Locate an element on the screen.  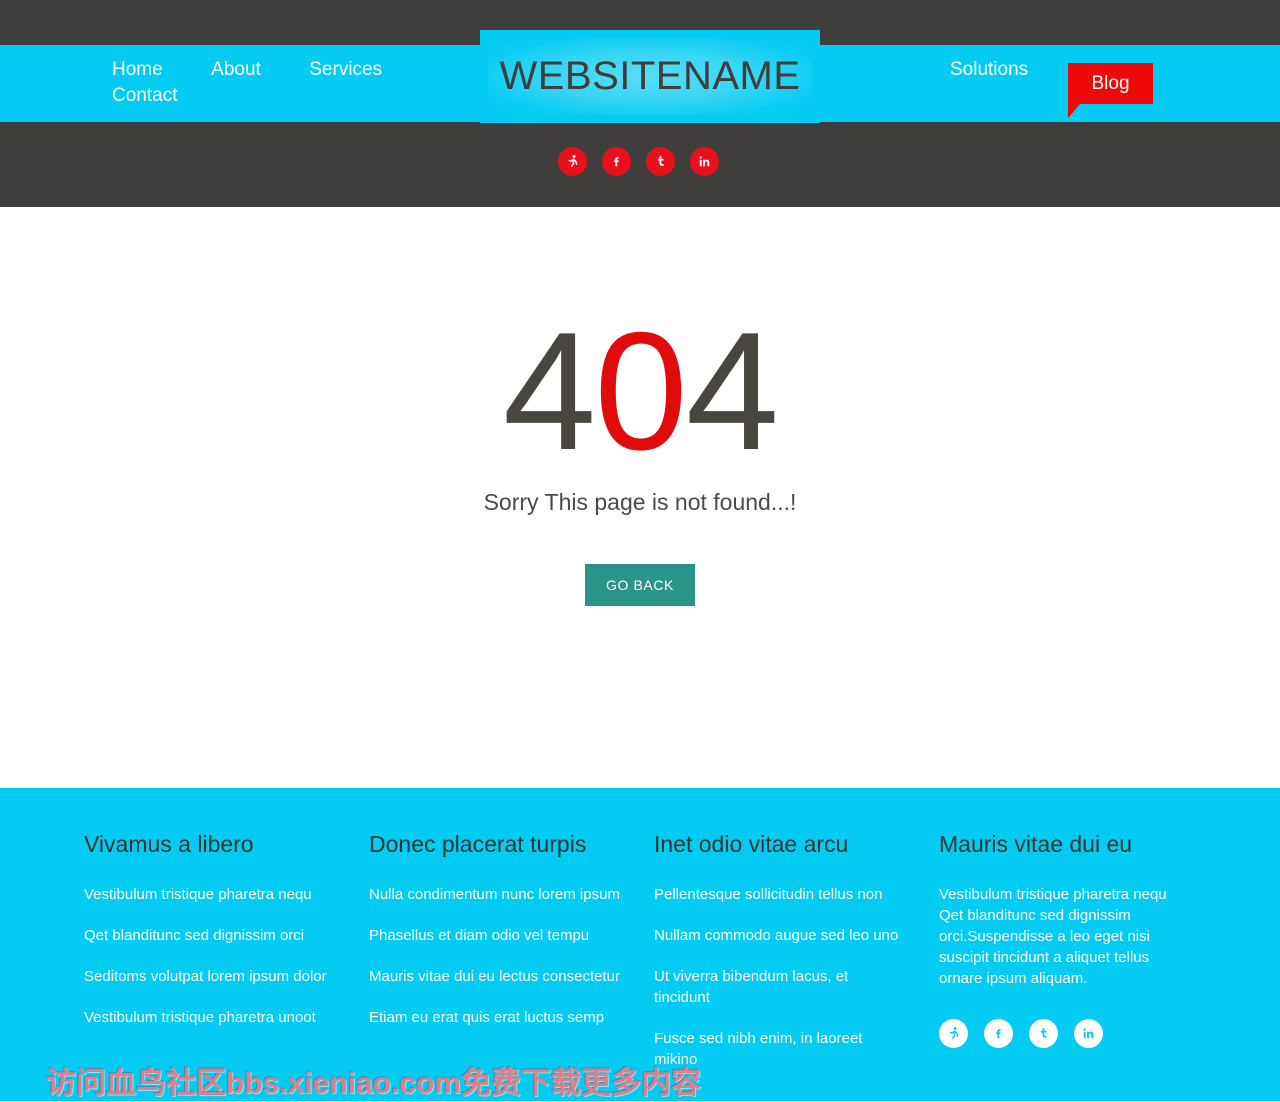
top-social-icon-row is located at coordinates (638, 161).